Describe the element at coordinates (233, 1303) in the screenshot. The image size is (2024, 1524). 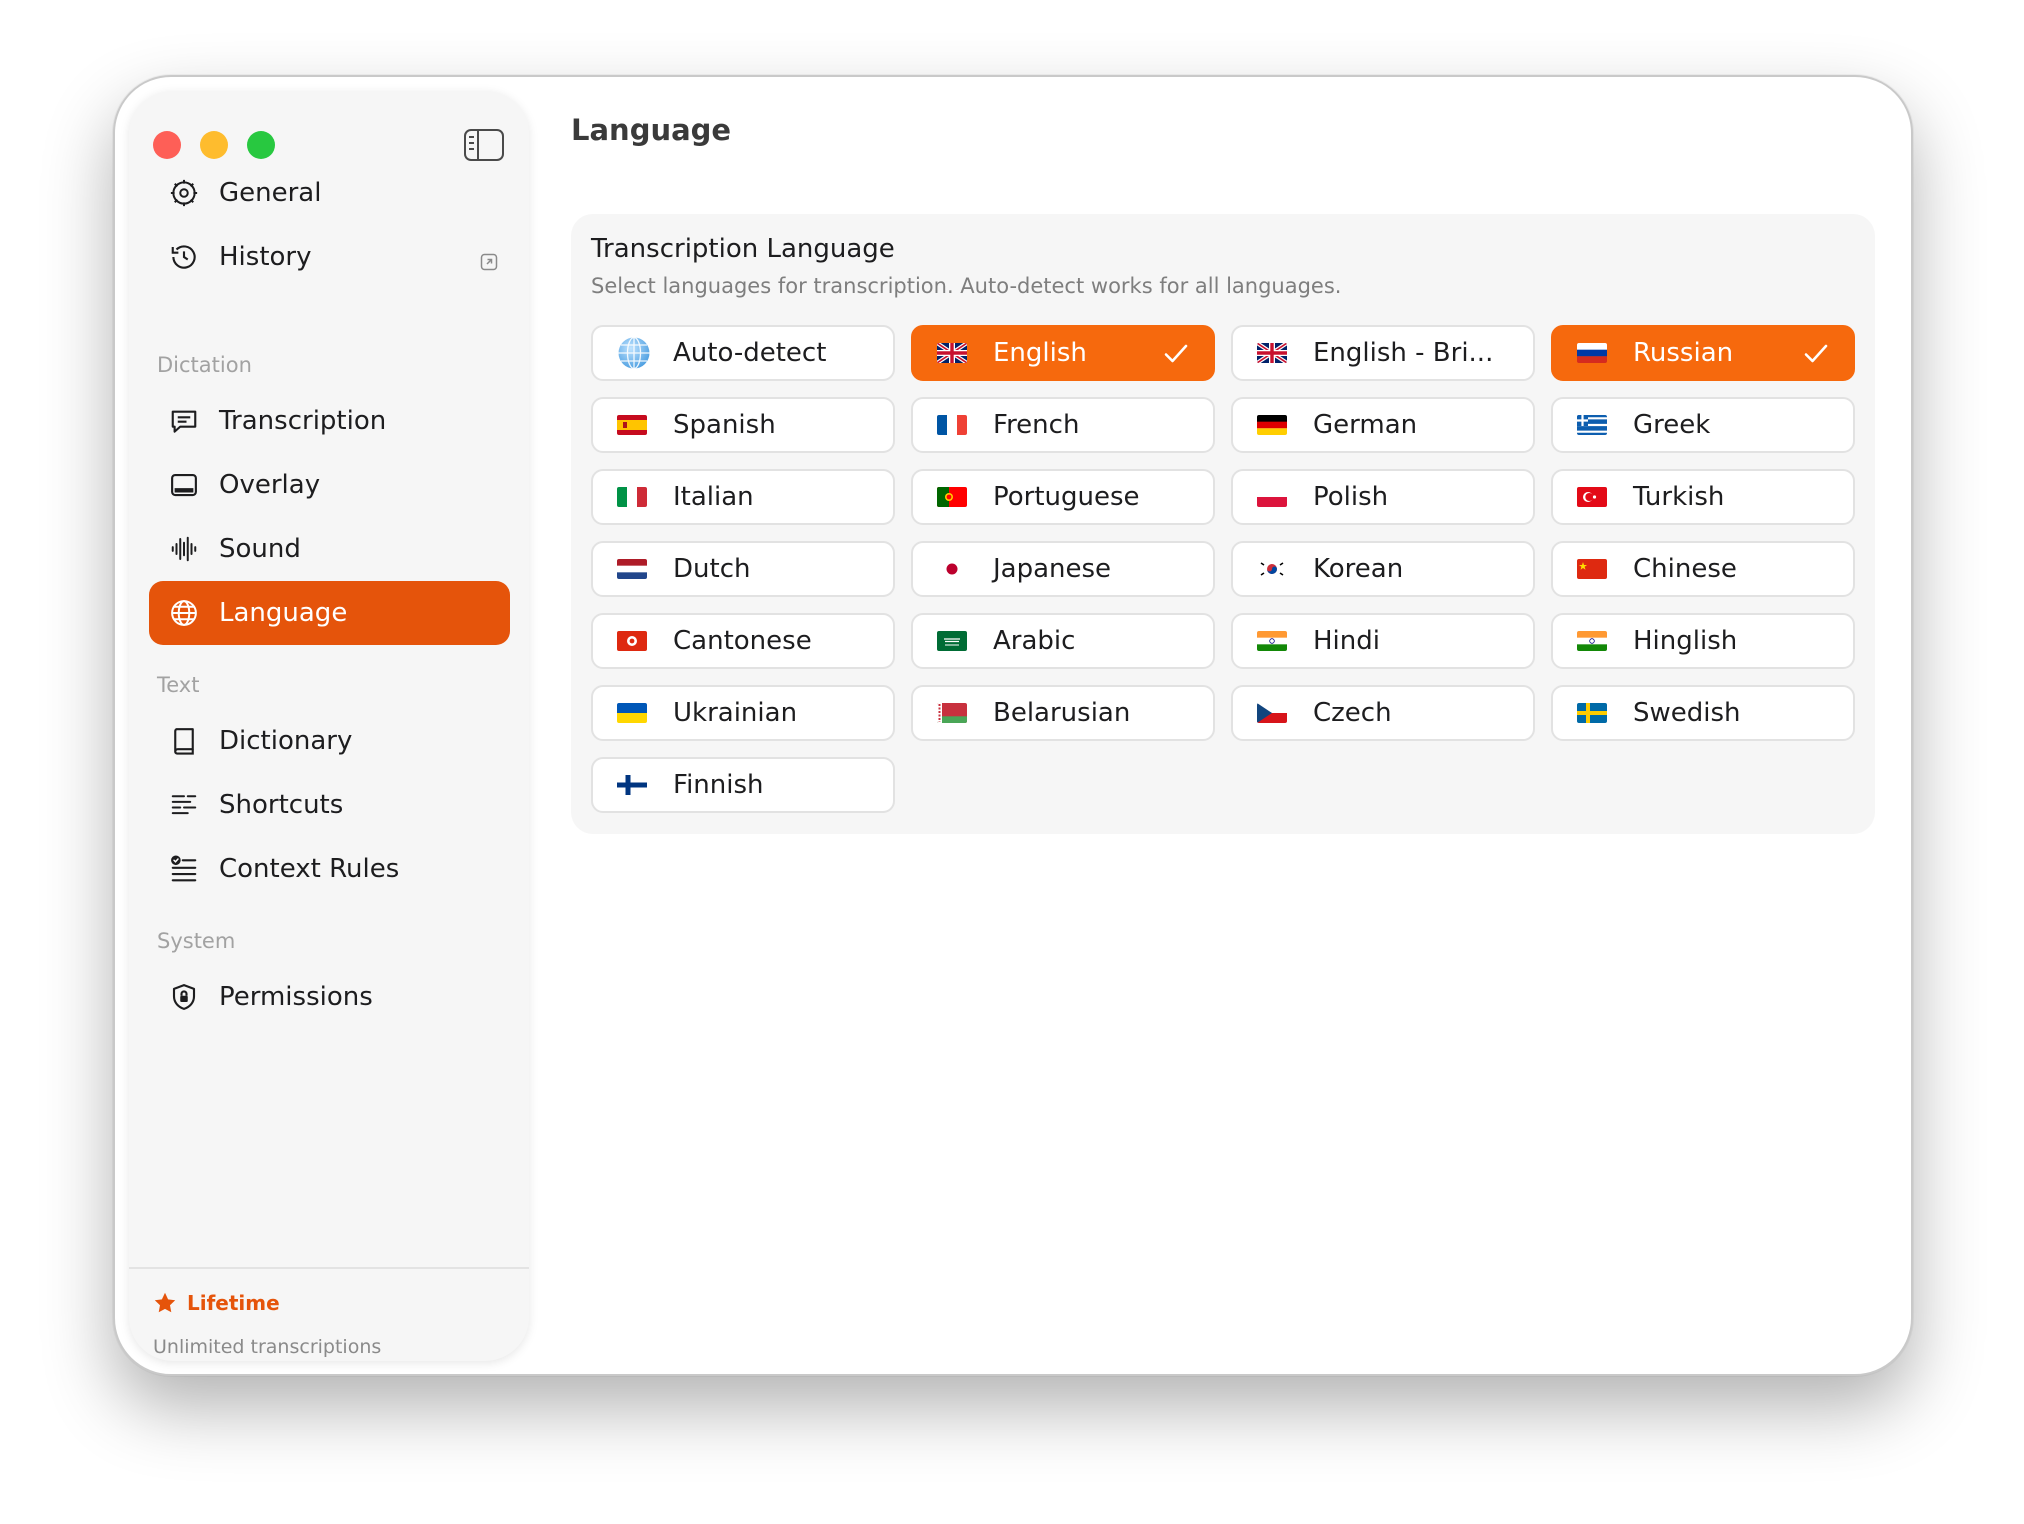
I see `plan-label: Lifetime` at that location.